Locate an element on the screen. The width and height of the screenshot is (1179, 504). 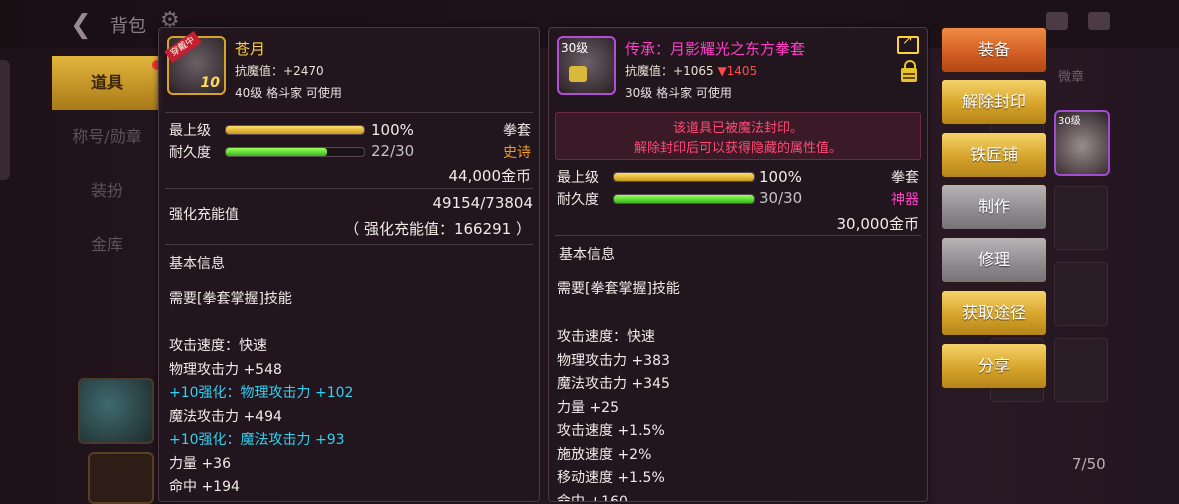
resist-value: +1065 is located at coordinates (693, 71).